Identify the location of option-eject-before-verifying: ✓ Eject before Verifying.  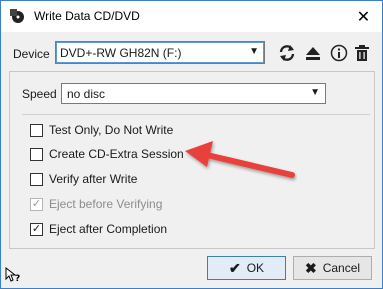
(96, 204).